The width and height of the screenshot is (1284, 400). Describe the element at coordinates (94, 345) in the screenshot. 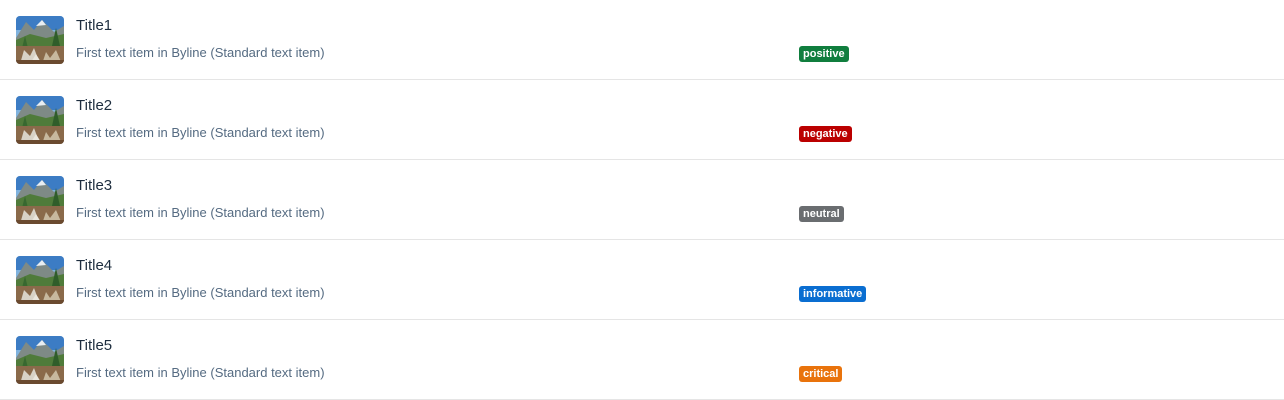

I see `item-title: Title5` at that location.